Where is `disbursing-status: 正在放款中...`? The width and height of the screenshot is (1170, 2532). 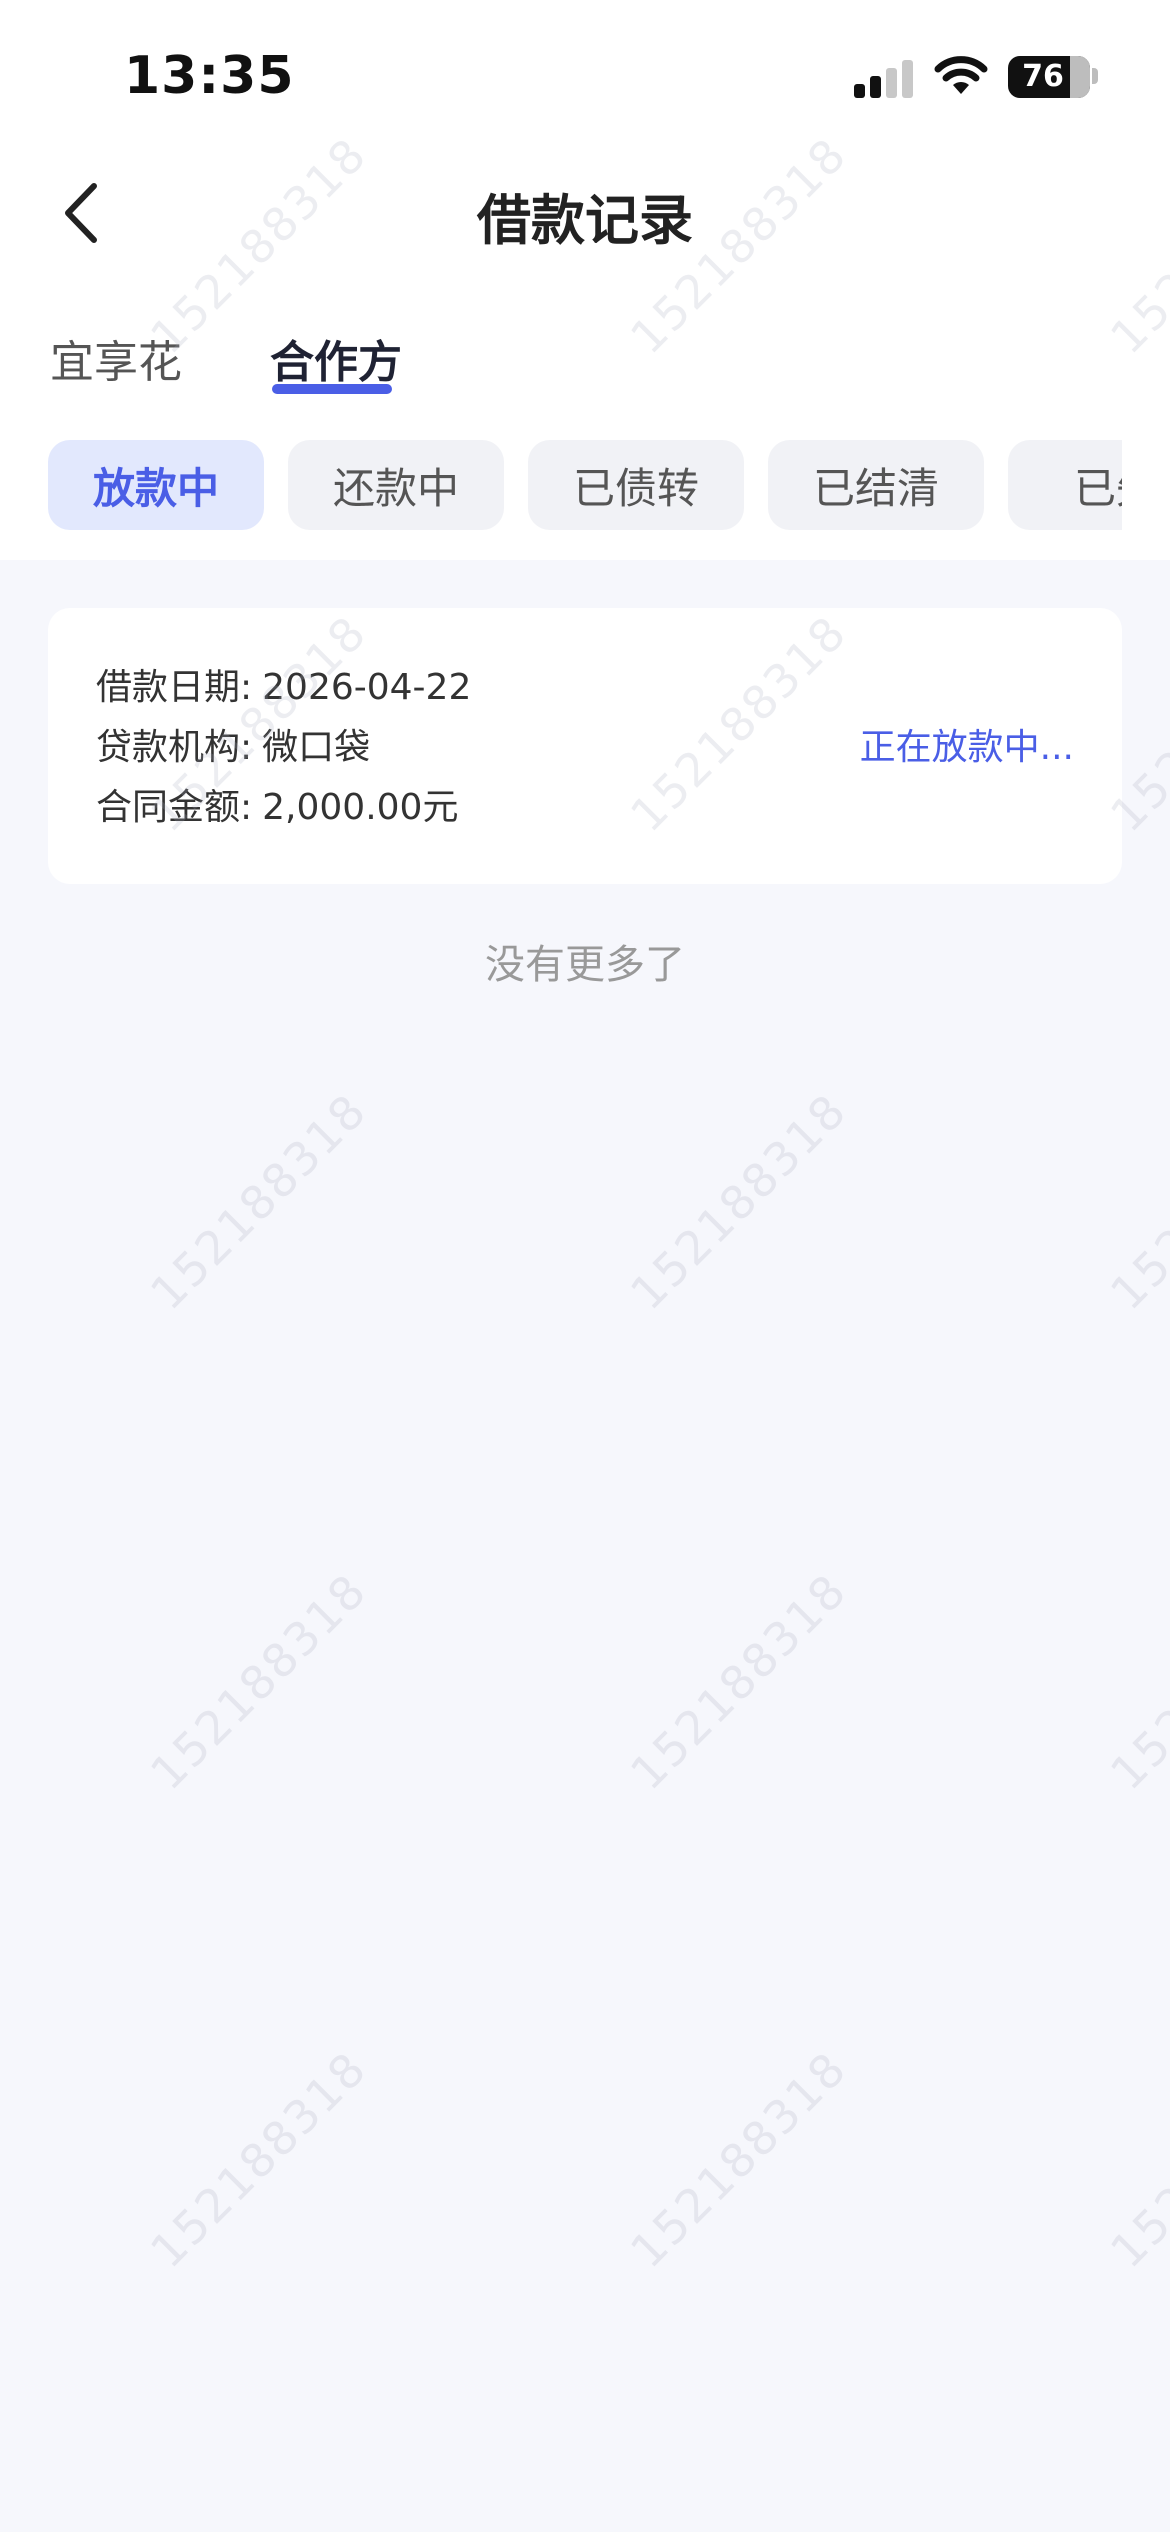
disbursing-status: 正在放款中... is located at coordinates (966, 747).